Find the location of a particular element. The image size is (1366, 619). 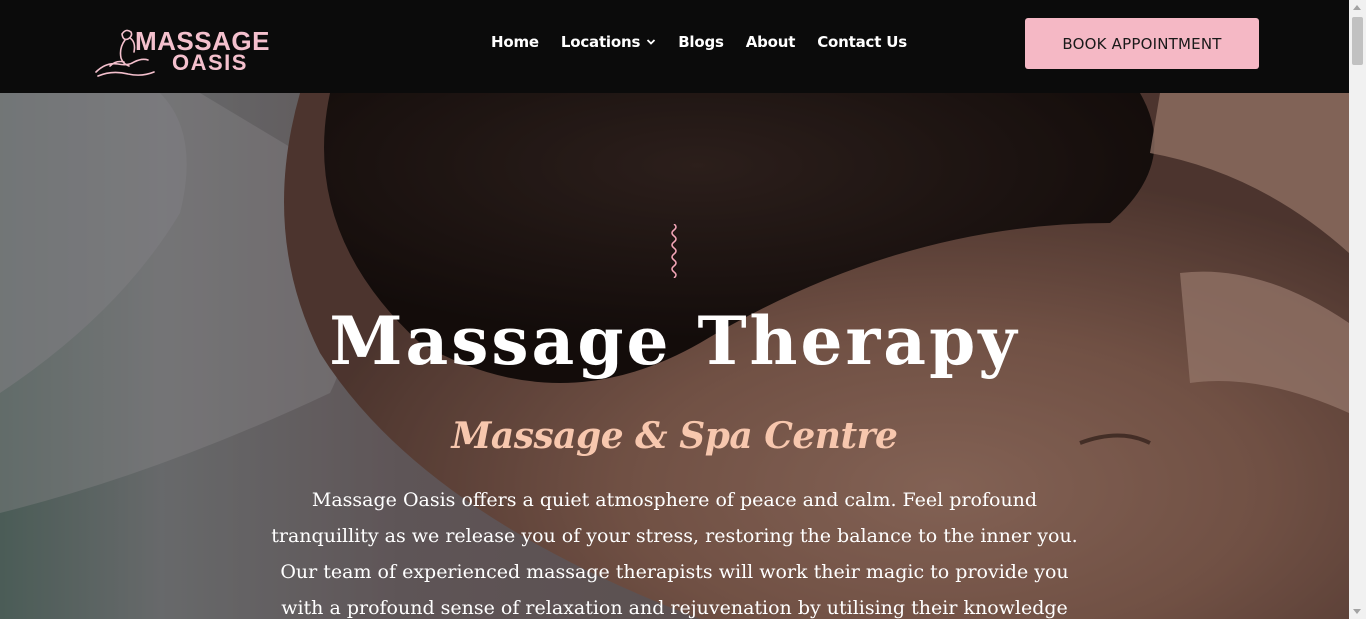

hero-title: Massage Therapy is located at coordinates (674, 341).